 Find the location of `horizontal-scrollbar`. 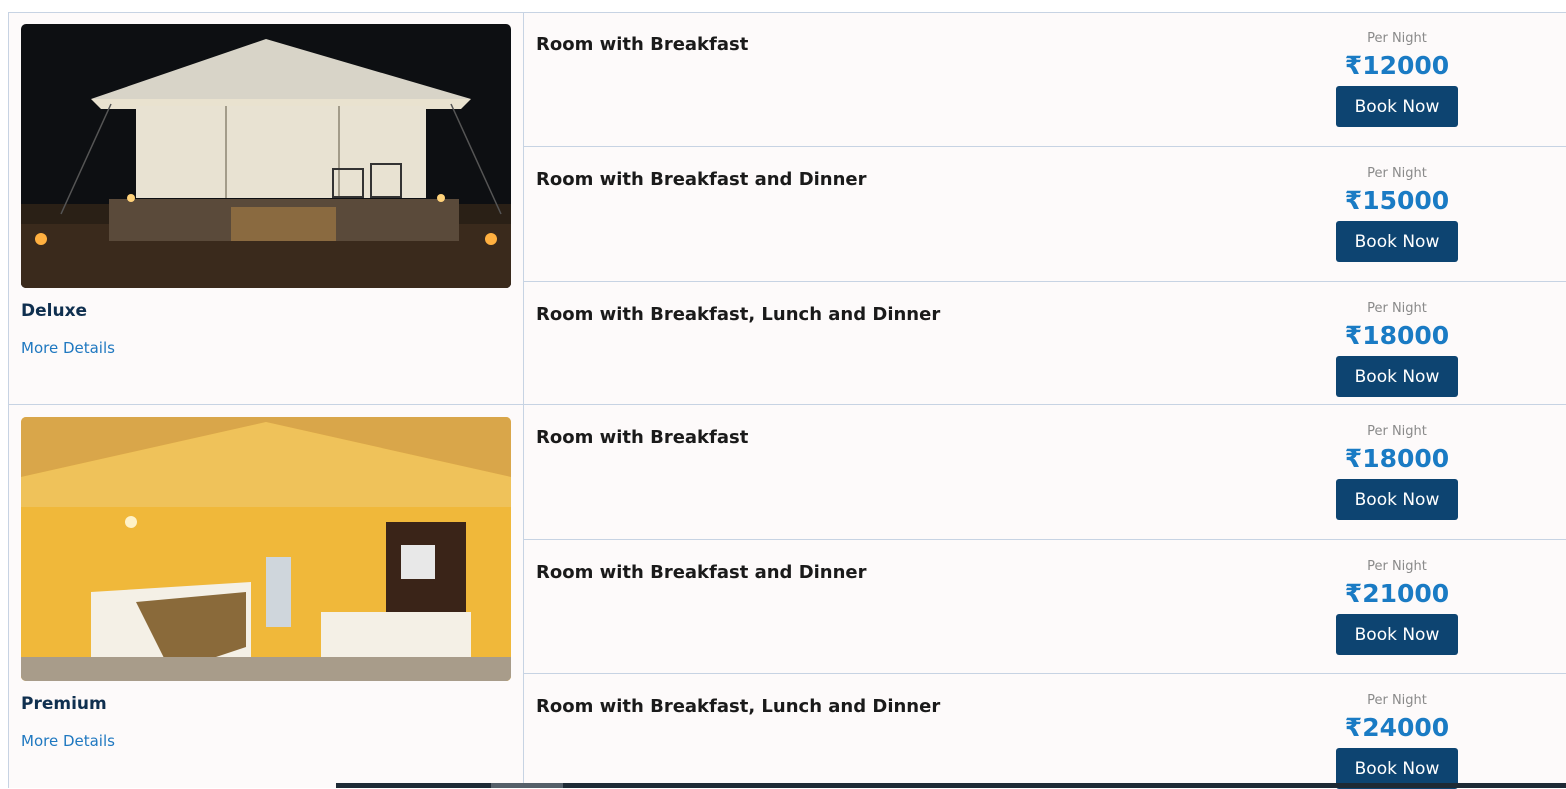

horizontal-scrollbar is located at coordinates (951, 785).